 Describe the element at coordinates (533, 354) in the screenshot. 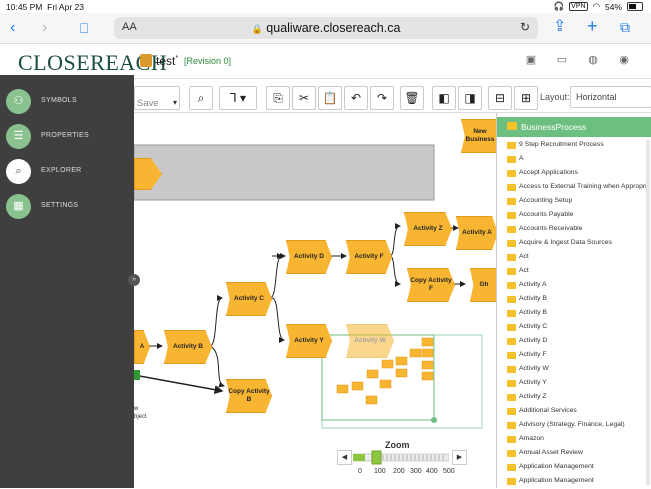

I see `explorer-item-label: Activity F` at that location.